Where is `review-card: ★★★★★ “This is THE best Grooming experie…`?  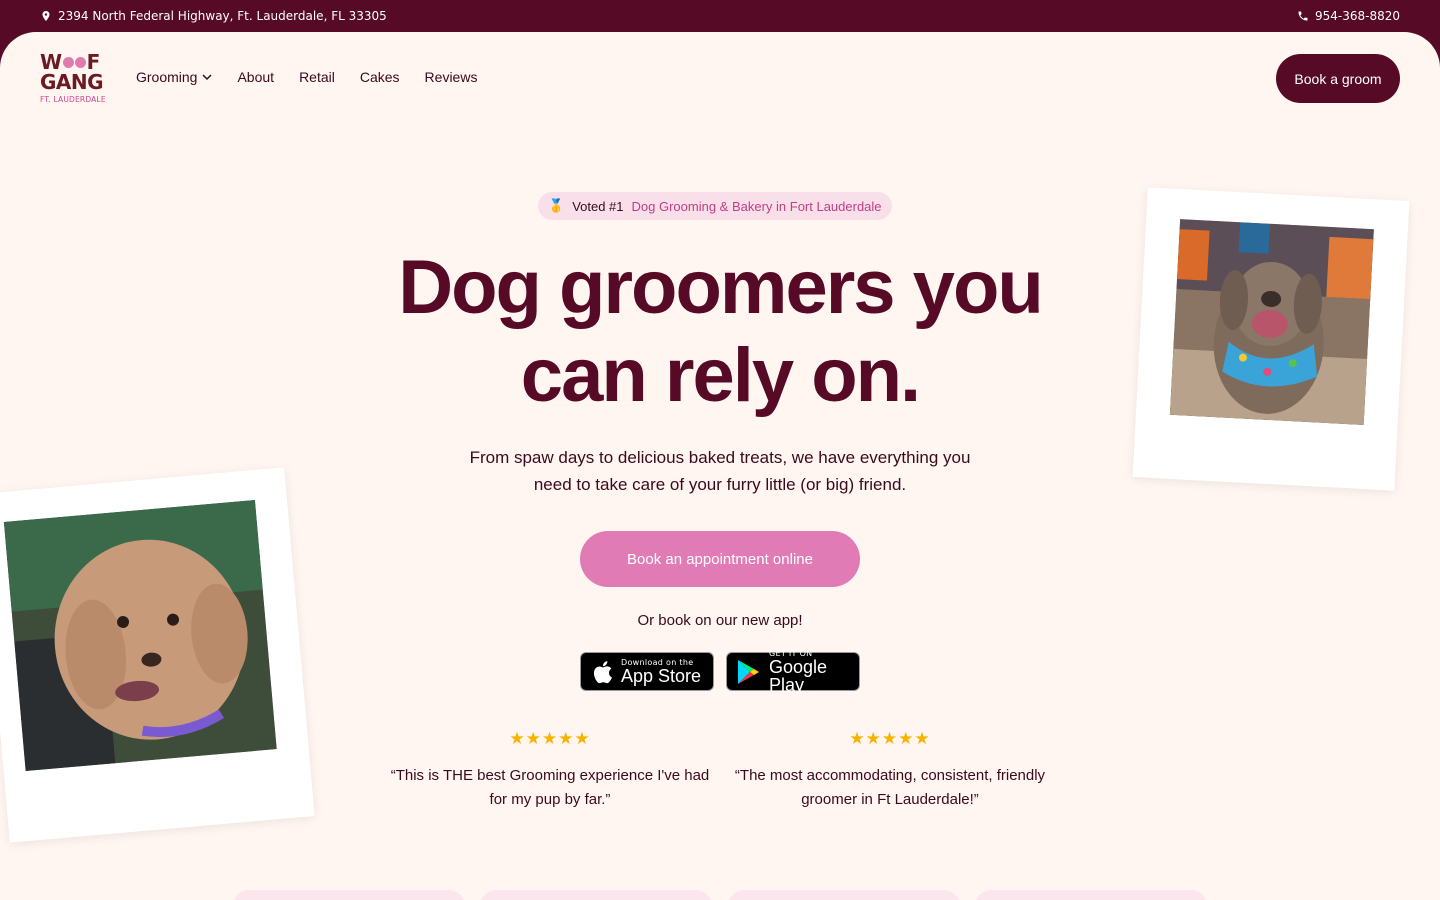
review-card: ★★★★★ “This is THE best Grooming experie… is located at coordinates (550, 771).